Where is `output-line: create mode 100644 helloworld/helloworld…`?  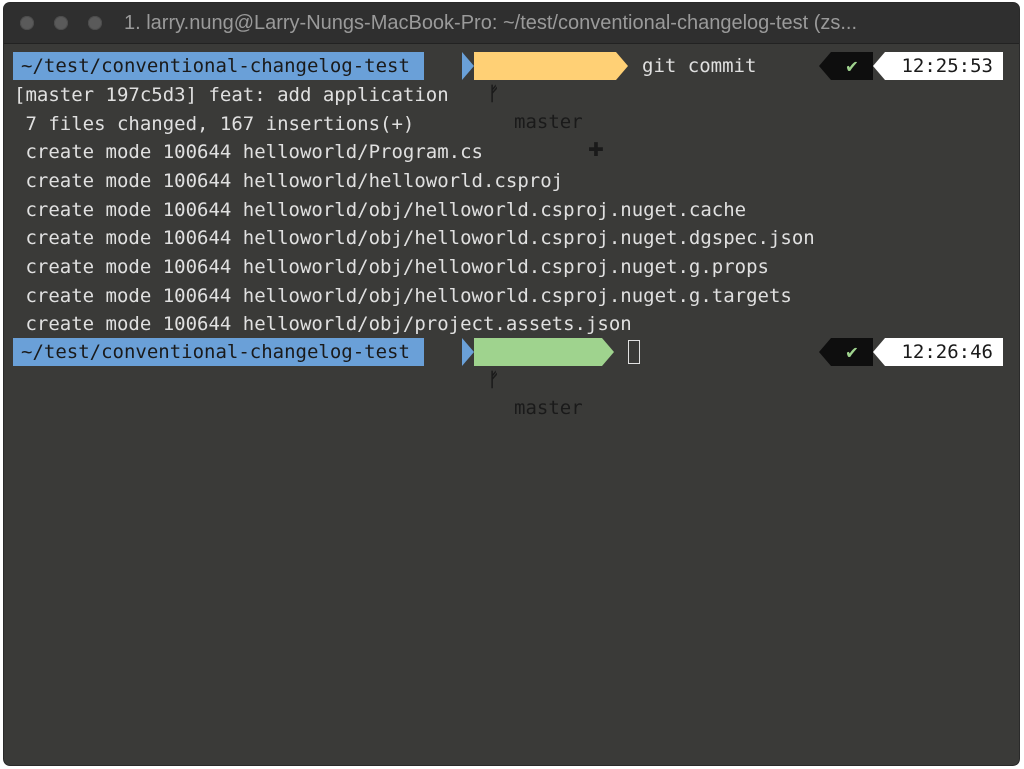
output-line: create mode 100644 helloworld/helloworld… is located at coordinates (289, 181).